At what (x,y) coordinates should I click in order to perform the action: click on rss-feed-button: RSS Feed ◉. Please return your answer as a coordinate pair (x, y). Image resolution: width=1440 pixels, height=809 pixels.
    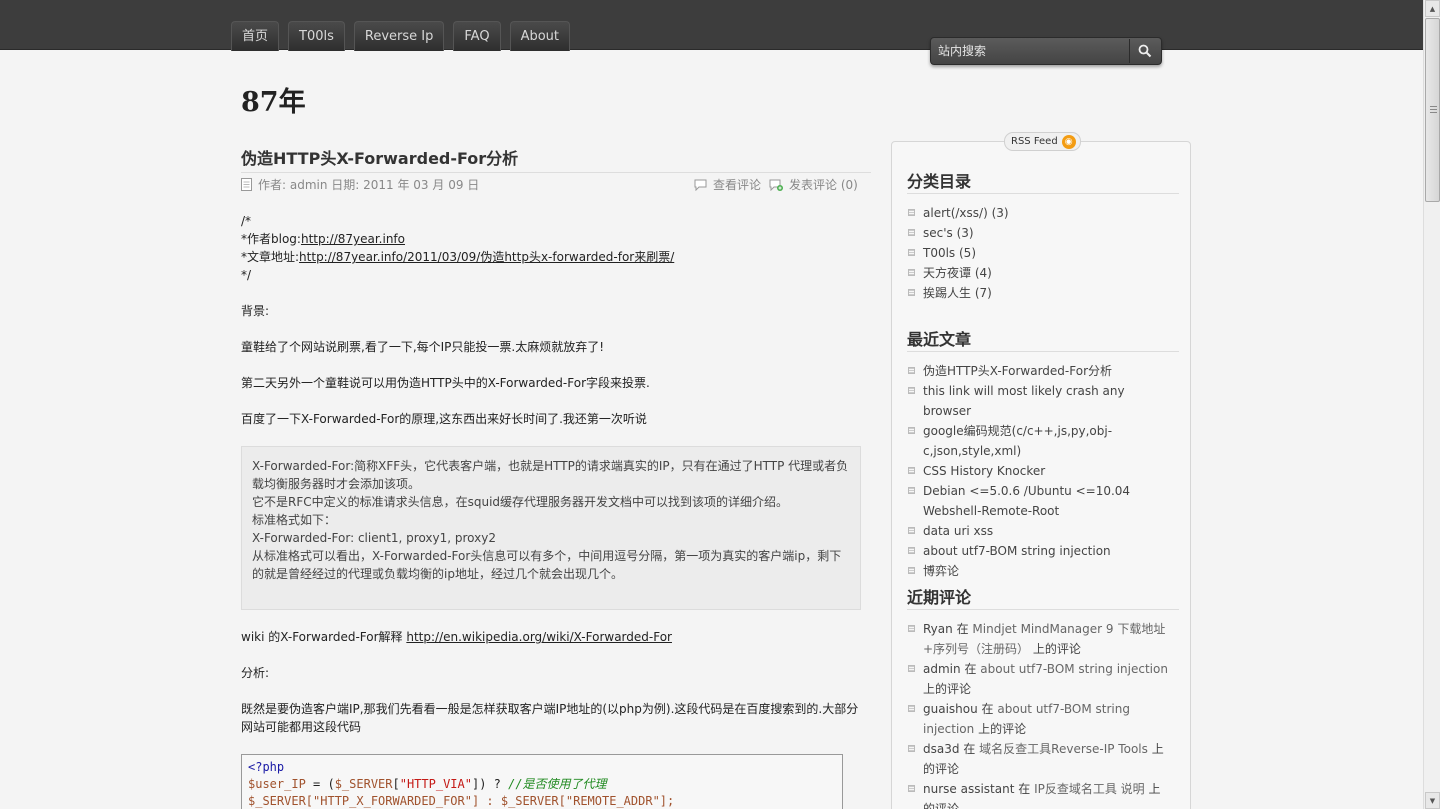
    Looking at the image, I should click on (1042, 141).